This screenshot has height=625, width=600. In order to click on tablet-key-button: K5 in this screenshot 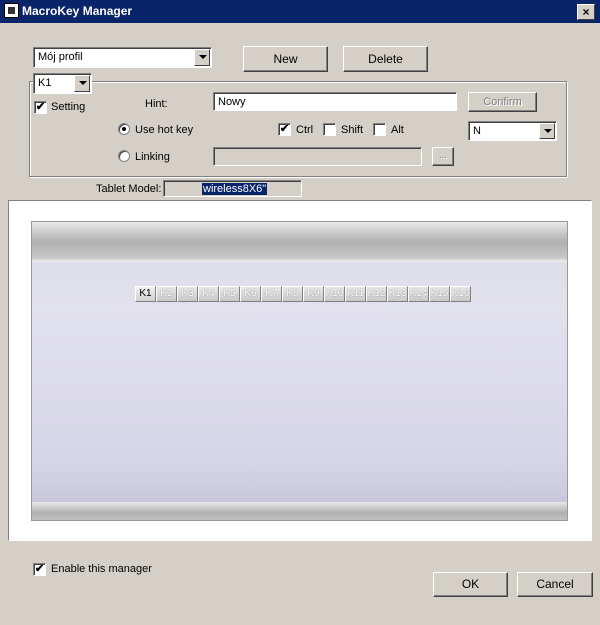, I will do `click(229, 294)`.